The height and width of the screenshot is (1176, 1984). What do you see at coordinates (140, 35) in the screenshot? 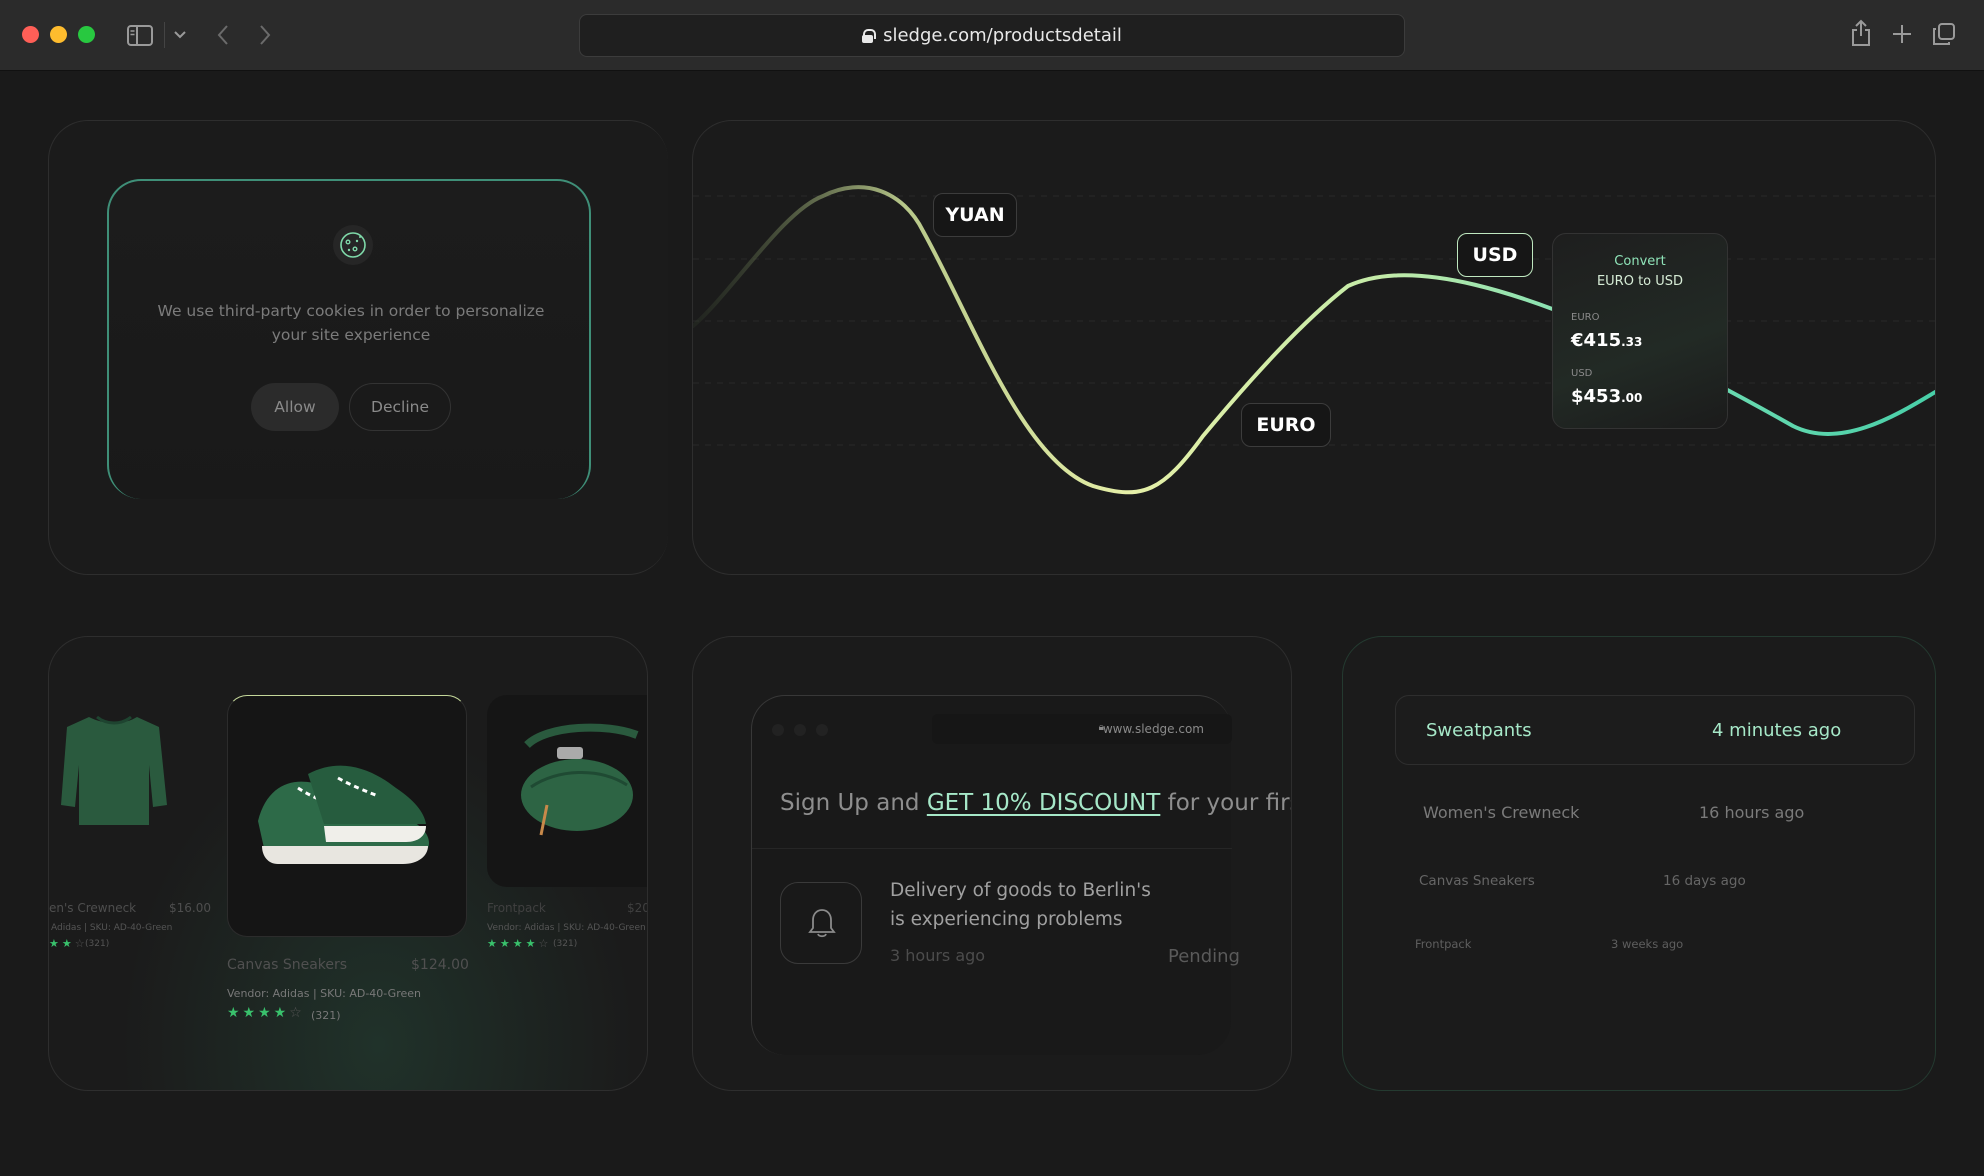
I see `sidebar-icon` at bounding box center [140, 35].